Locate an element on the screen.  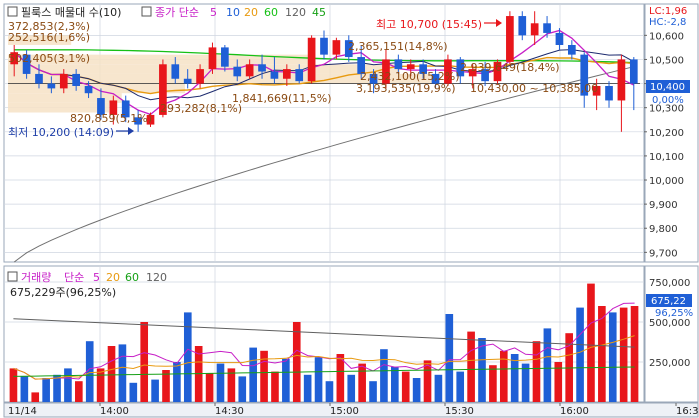
hc-label: HC:-2,8 is located at coordinates (667, 22).